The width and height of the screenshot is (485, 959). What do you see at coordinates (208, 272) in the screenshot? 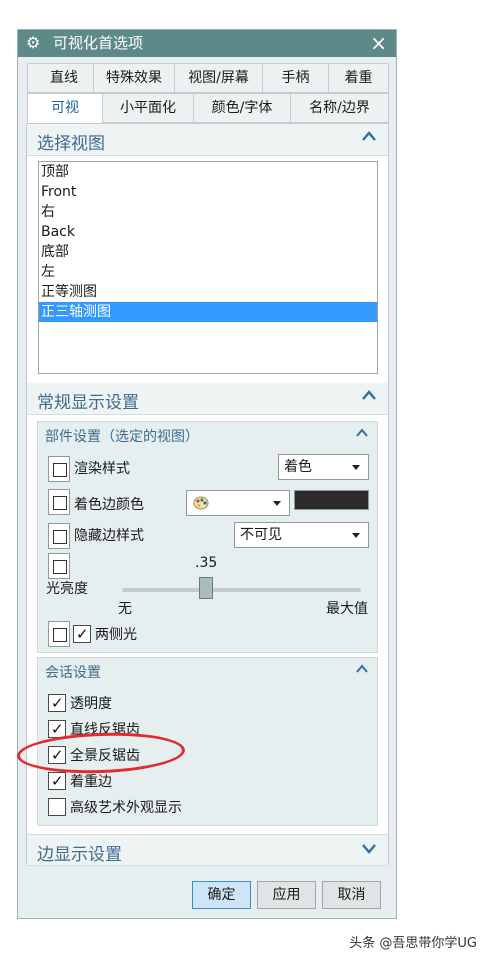
I see `list-item: 左` at bounding box center [208, 272].